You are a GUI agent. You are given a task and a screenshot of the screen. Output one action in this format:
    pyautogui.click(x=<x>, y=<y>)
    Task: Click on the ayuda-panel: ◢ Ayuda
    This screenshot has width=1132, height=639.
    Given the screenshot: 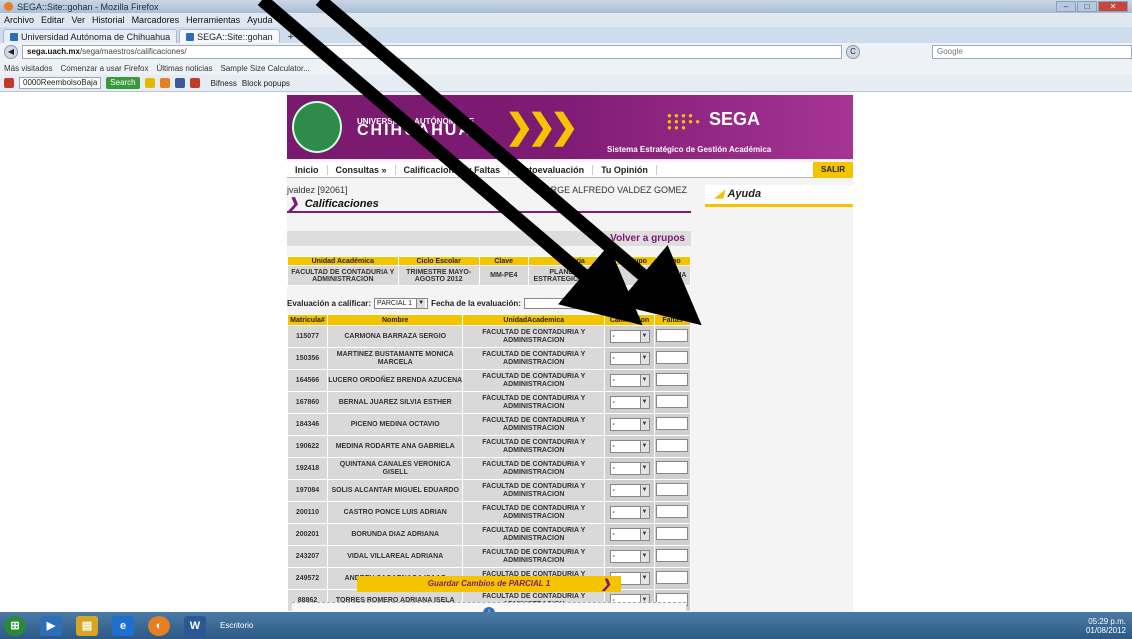 What is the action you would take?
    pyautogui.click(x=779, y=196)
    